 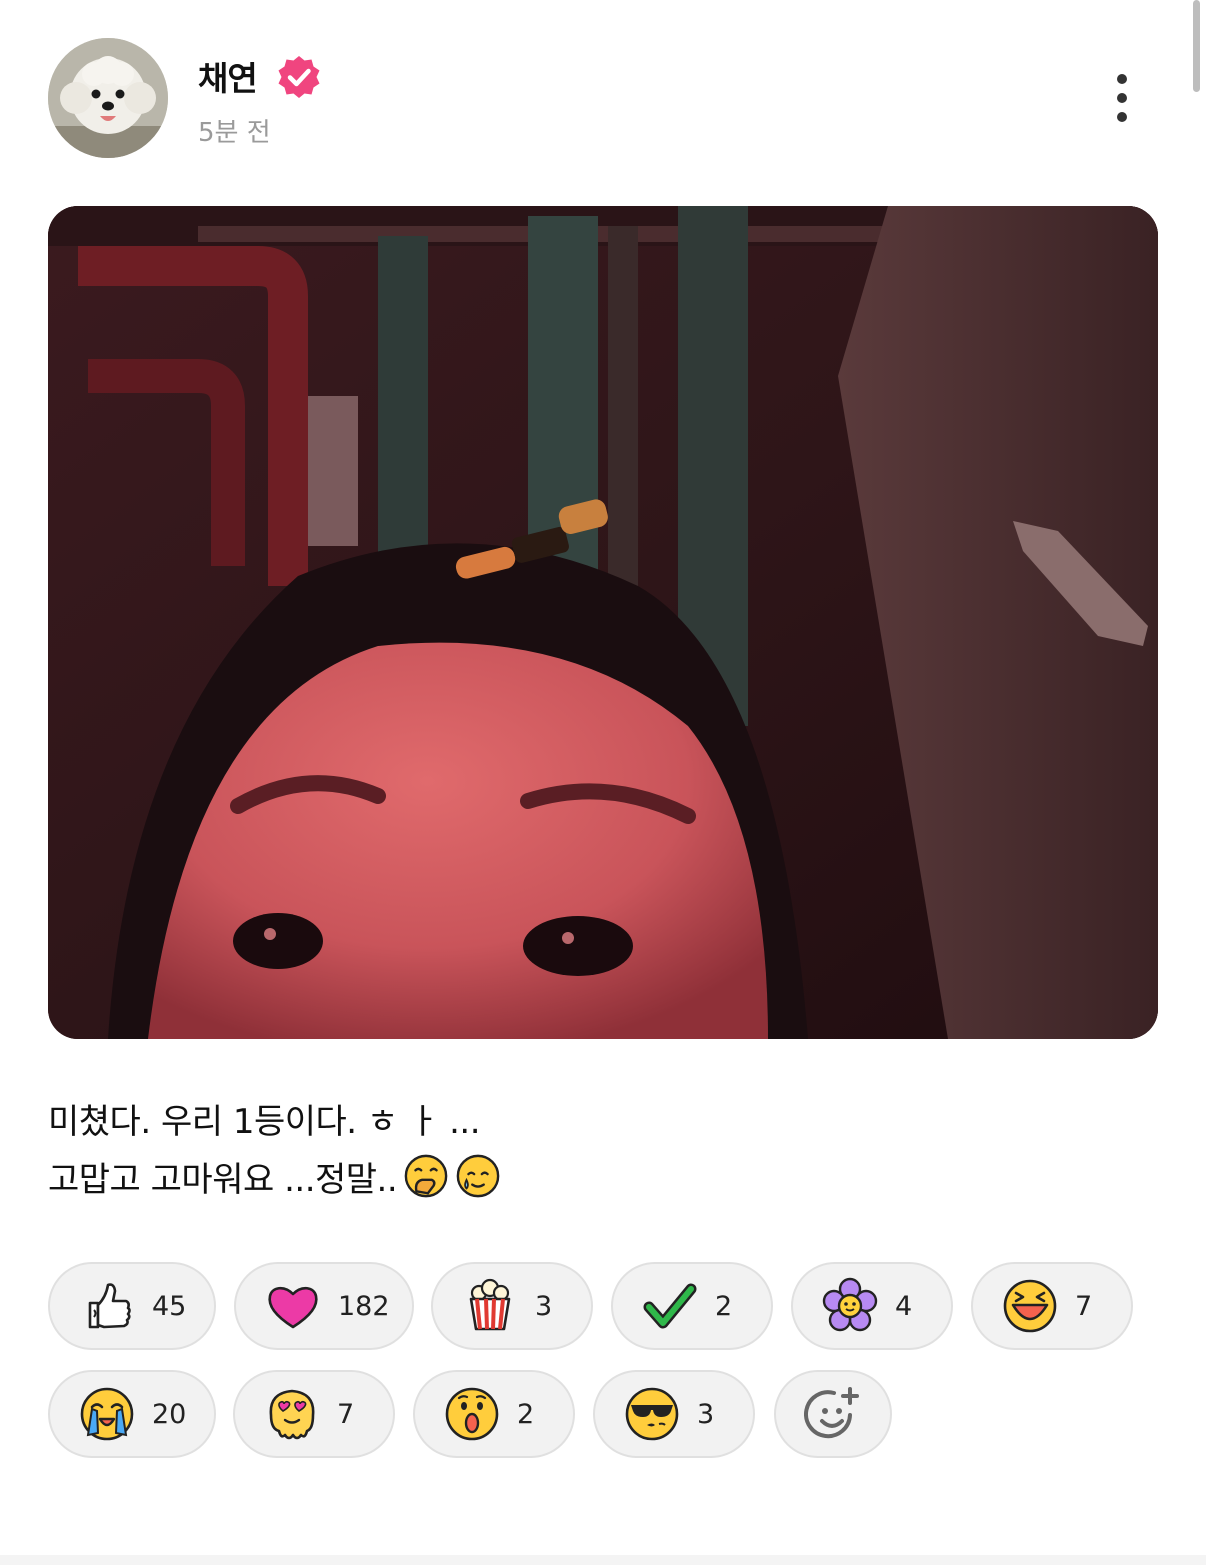 What do you see at coordinates (324, 1306) in the screenshot?
I see `reaction-heart: 182` at bounding box center [324, 1306].